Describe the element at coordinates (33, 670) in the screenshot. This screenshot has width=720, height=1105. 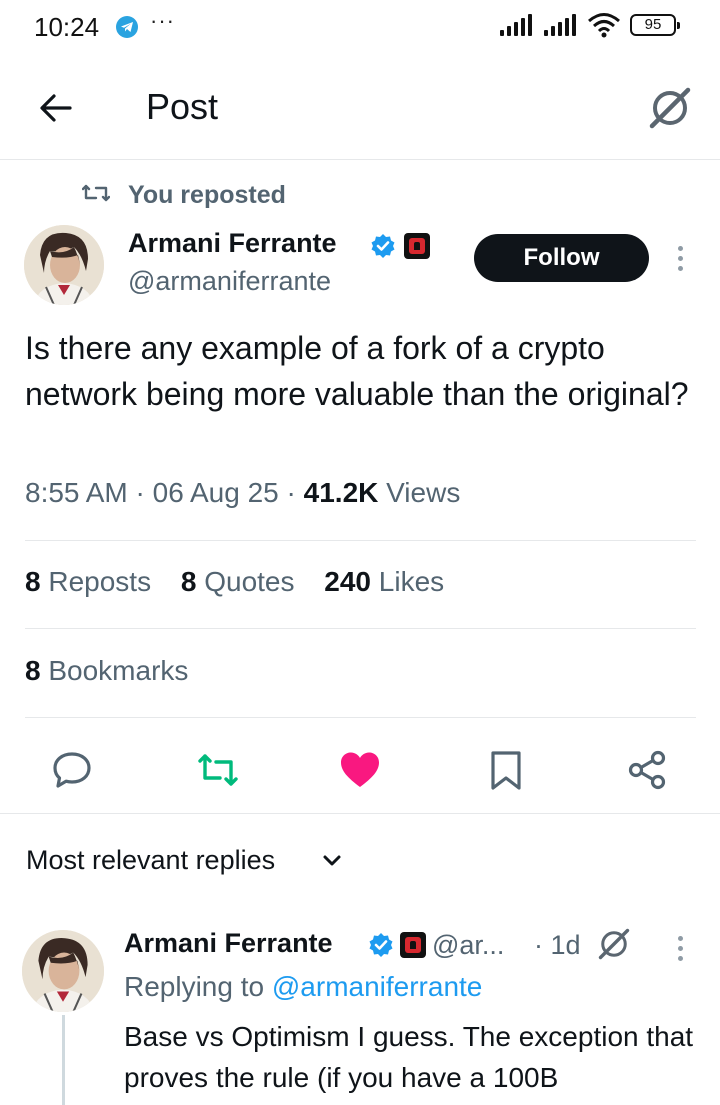
I see `bookmarks-count: 8` at that location.